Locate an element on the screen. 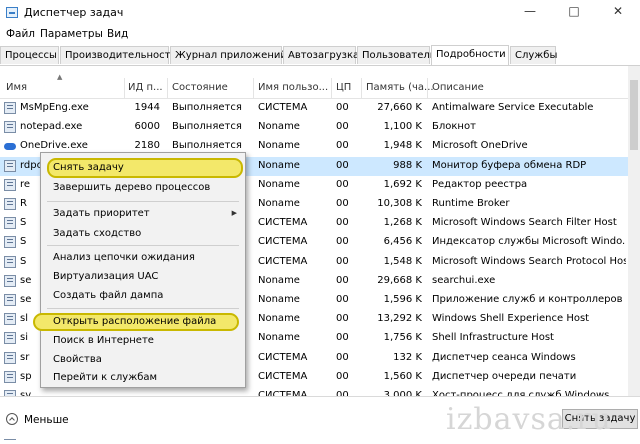  cell-pid: 2180 is located at coordinates (147, 146).